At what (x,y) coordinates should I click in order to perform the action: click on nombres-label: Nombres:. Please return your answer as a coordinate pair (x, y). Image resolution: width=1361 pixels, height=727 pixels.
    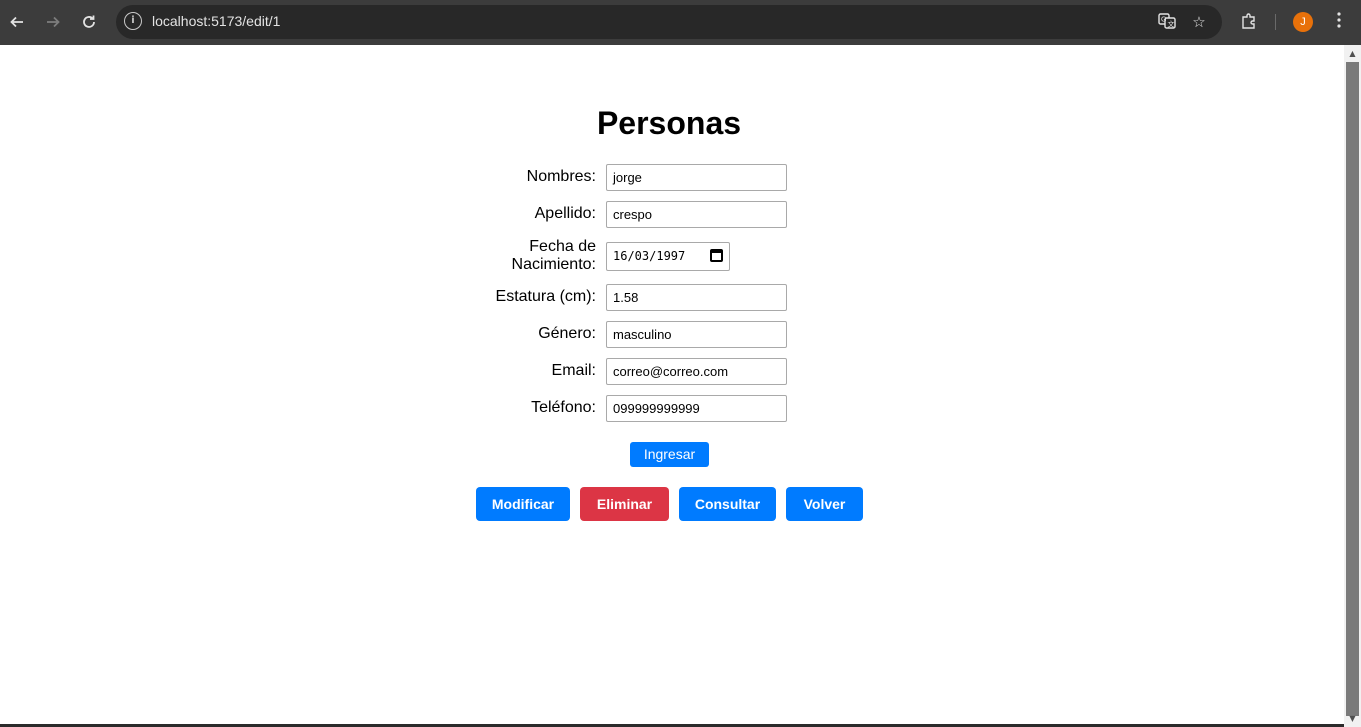
    Looking at the image, I should click on (561, 176).